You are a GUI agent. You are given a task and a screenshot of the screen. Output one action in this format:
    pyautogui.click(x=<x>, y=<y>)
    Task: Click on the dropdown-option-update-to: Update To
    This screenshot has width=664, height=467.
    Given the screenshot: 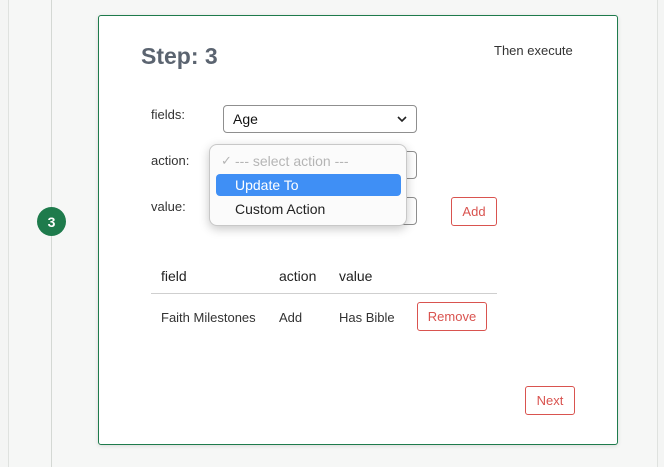 What is the action you would take?
    pyautogui.click(x=308, y=185)
    